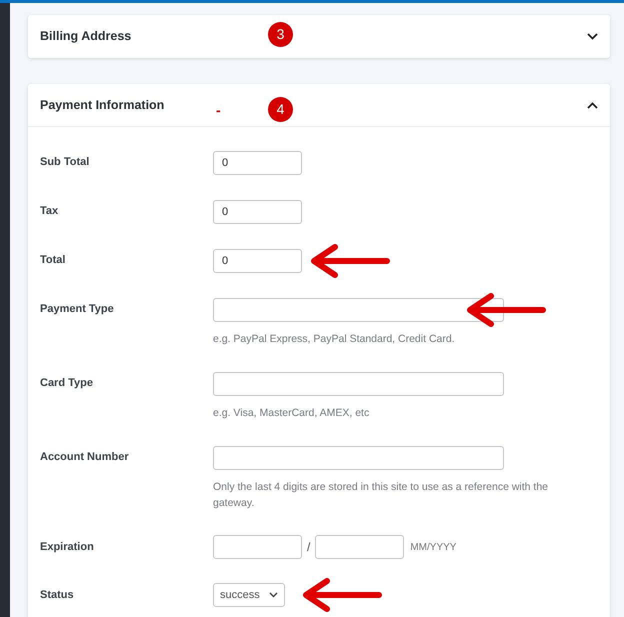 The width and height of the screenshot is (624, 617). What do you see at coordinates (319, 36) in the screenshot?
I see `section-header: Billing Address 3` at bounding box center [319, 36].